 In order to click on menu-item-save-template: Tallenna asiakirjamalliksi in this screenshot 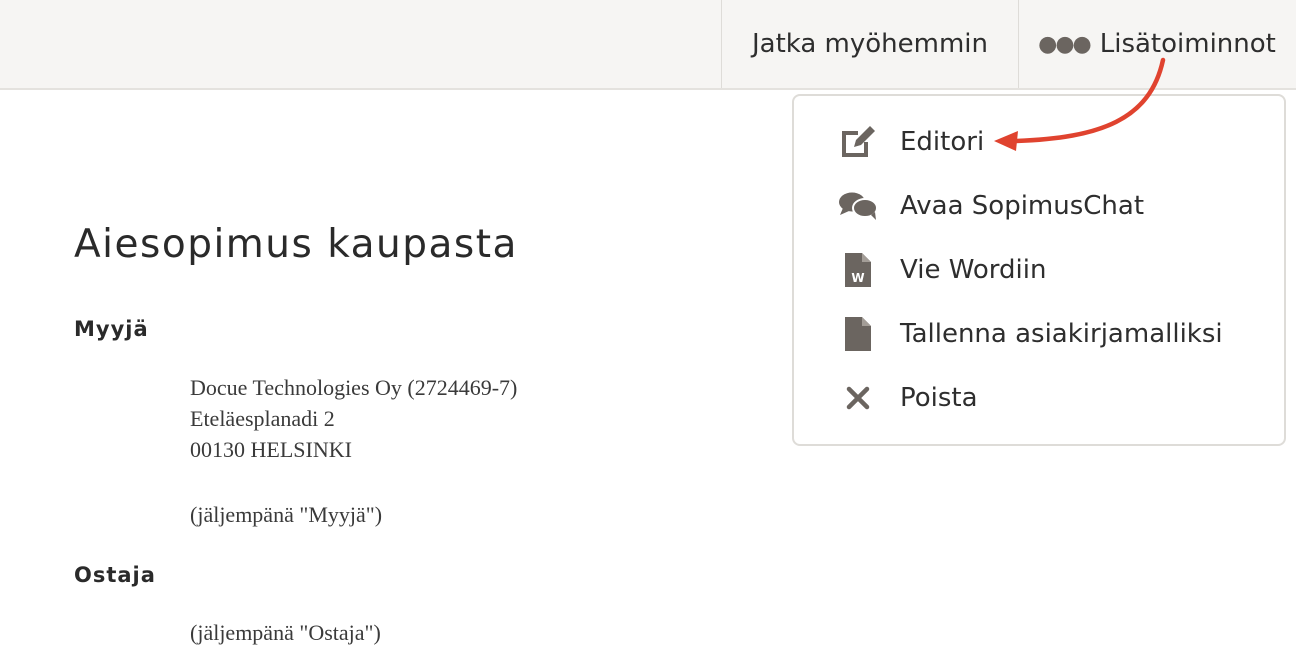, I will do `click(1030, 334)`.